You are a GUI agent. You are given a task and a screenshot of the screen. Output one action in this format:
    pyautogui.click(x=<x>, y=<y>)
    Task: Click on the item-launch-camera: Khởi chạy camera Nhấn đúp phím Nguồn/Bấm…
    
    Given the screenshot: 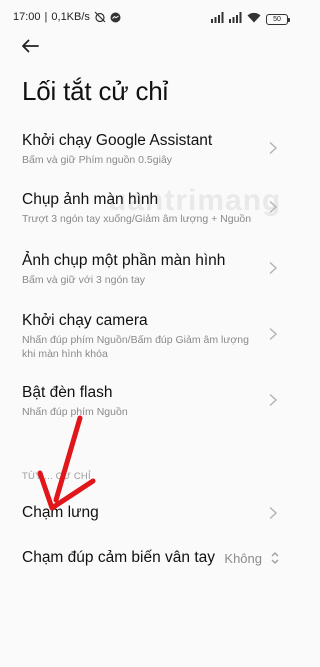 What is the action you would take?
    pyautogui.click(x=150, y=334)
    